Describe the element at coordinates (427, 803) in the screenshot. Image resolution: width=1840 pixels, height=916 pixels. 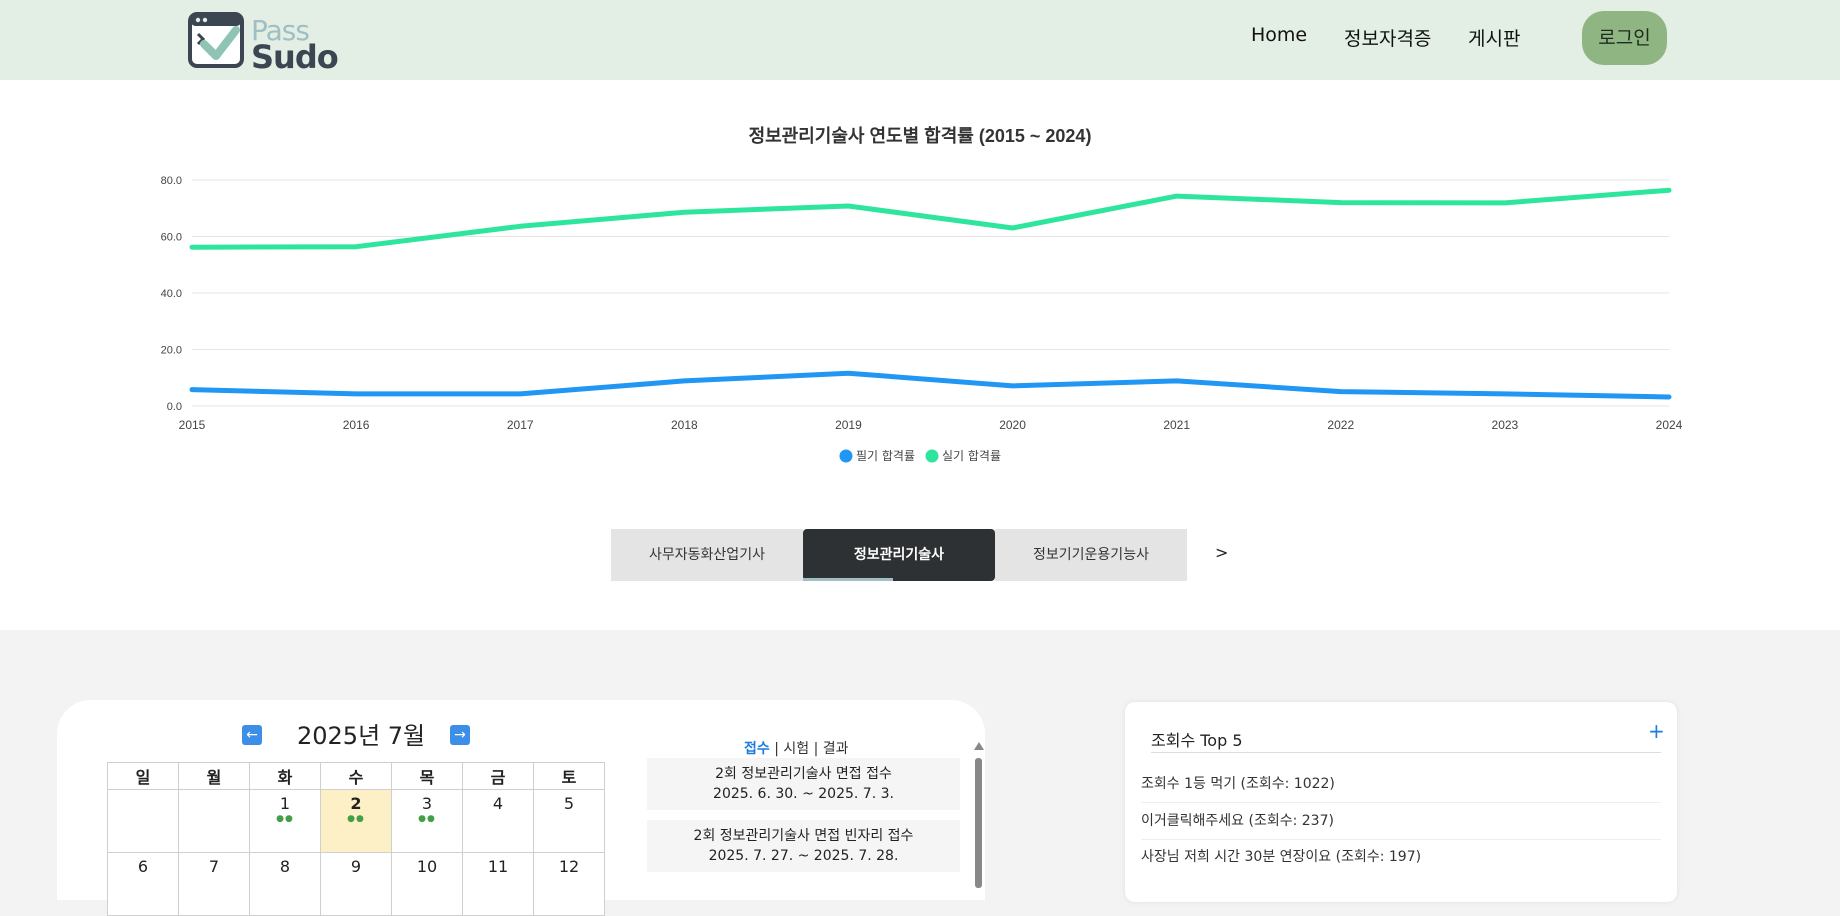
I see `day-number: 3` at that location.